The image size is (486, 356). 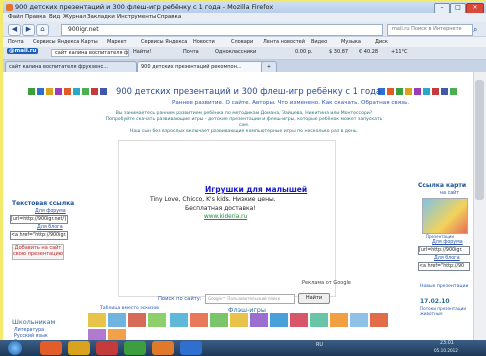 I want to click on school-link: Литература, so click(x=29, y=330).